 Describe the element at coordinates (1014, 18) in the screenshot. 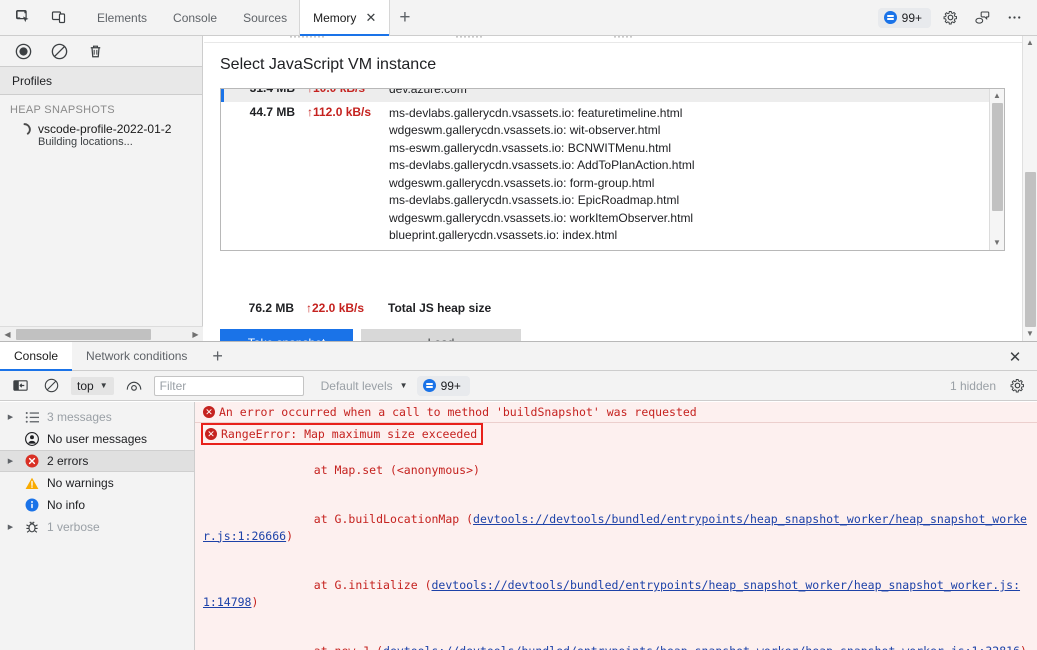

I see `more-options-icon` at that location.